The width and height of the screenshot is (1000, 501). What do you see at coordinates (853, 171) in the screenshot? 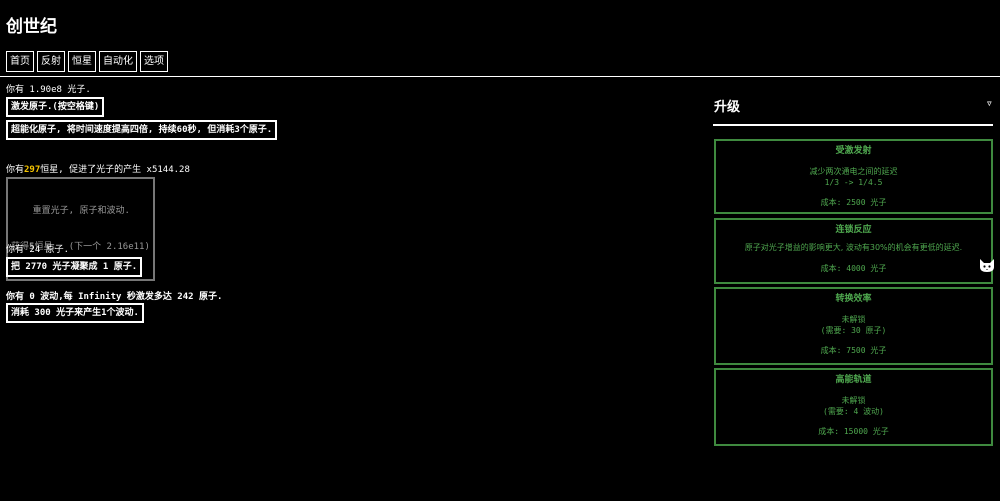
I see `upgrade-description: 减少两次通电之间的延迟` at bounding box center [853, 171].